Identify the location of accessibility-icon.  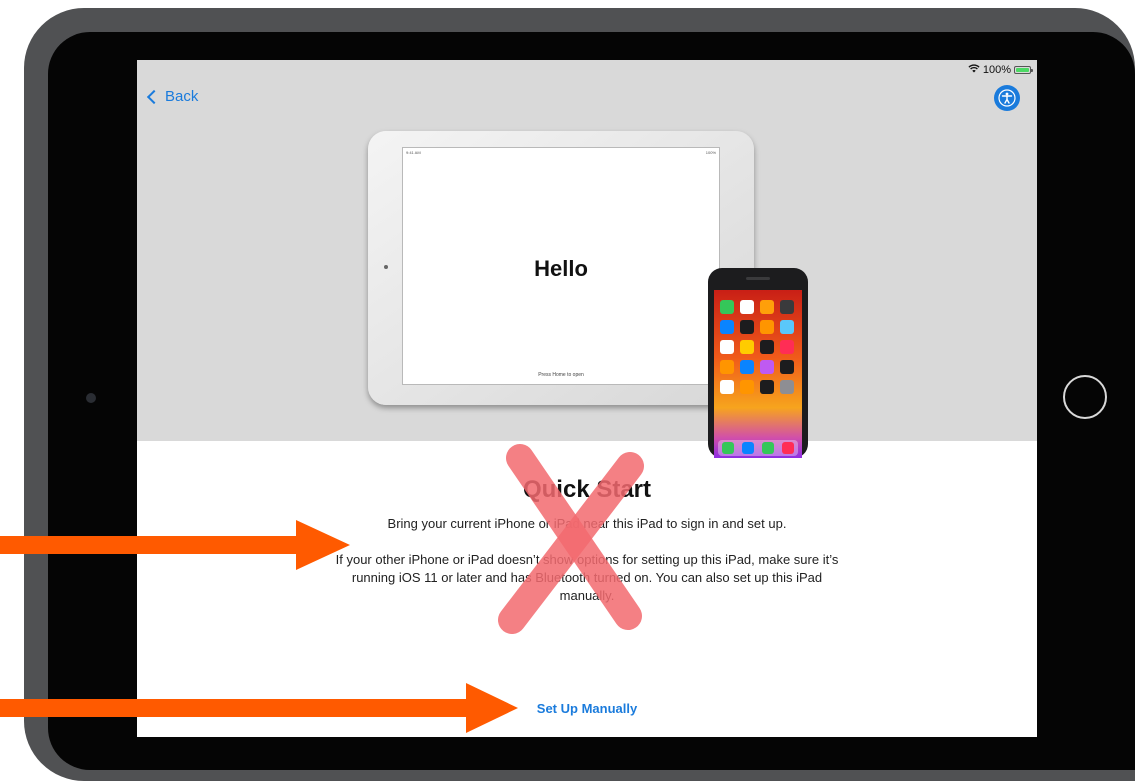
(1007, 98).